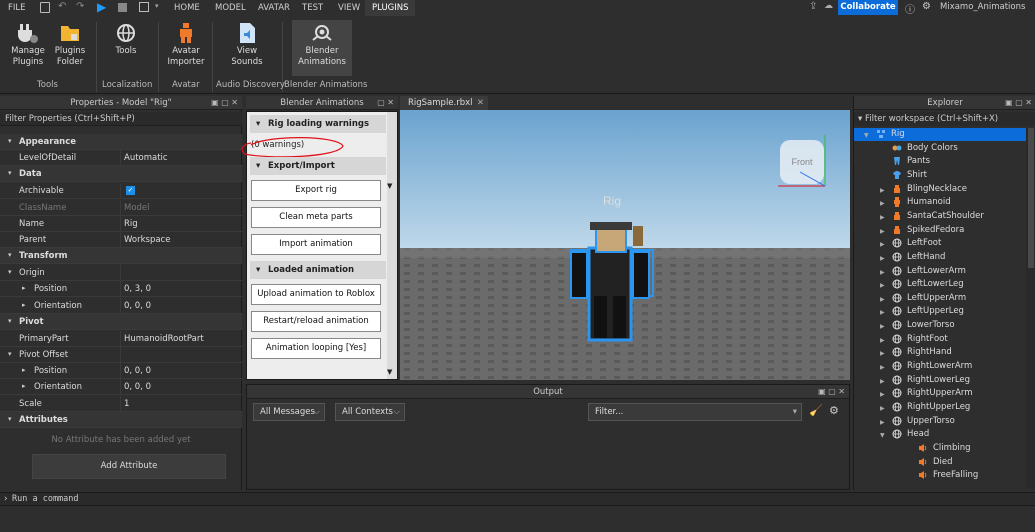 Image resolution: width=1035 pixels, height=532 pixels. Describe the element at coordinates (147, 240) in the screenshot. I see `property-value: Workspace` at that location.